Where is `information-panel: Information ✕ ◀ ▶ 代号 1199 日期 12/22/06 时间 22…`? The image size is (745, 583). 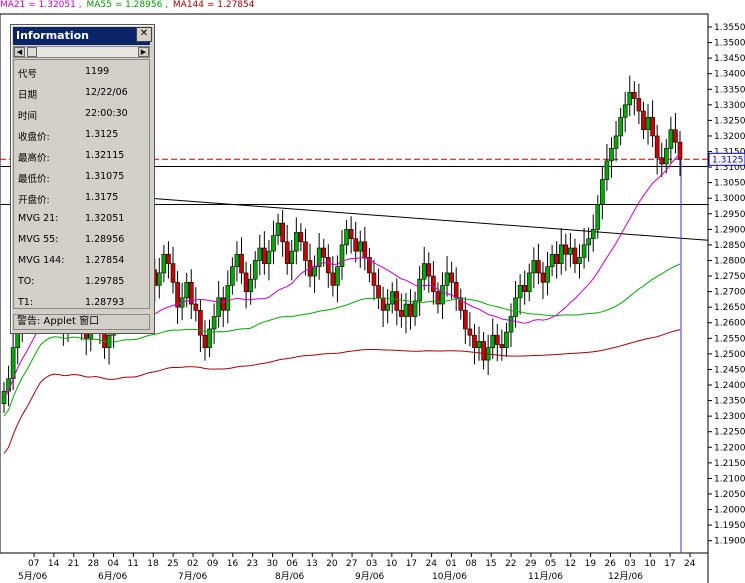
information-panel: Information ✕ ◀ ▶ 代号 1199 日期 12/22/06 时间 22… is located at coordinates (82, 179).